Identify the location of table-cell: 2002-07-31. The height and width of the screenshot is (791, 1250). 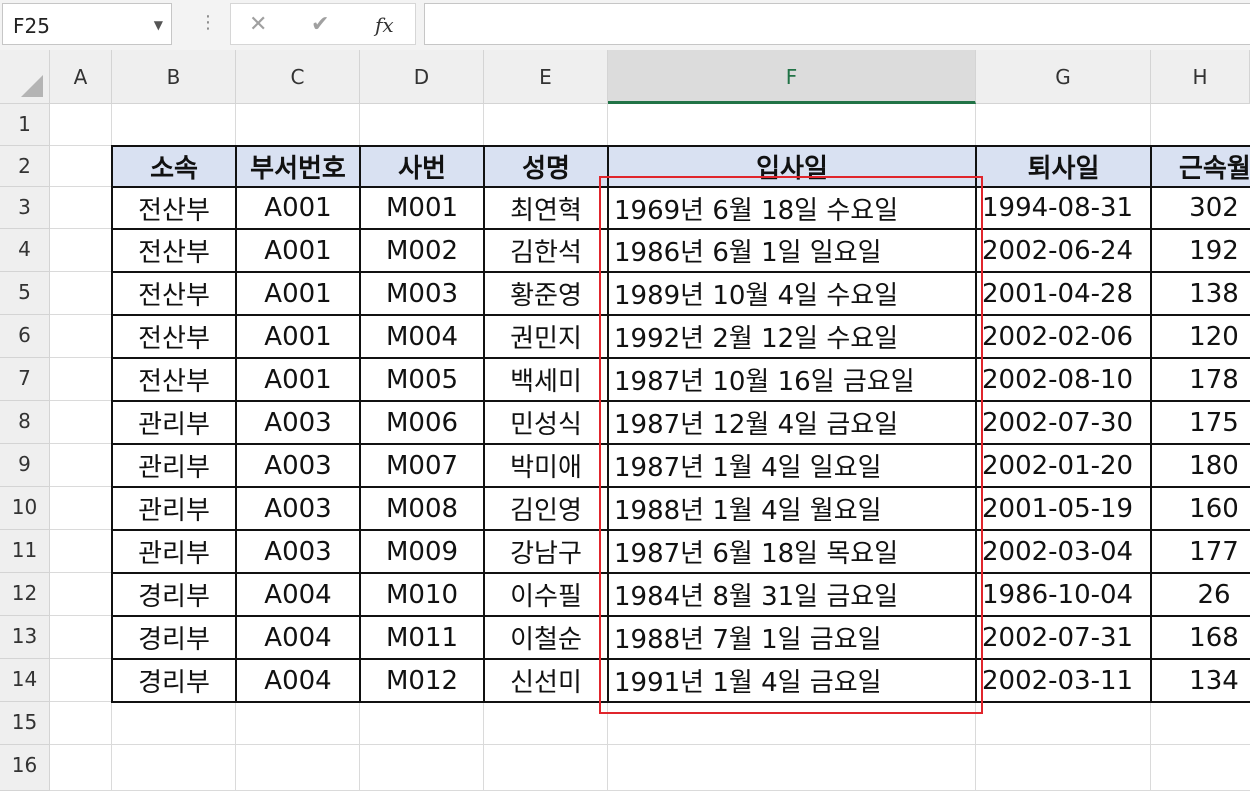
(1063, 637).